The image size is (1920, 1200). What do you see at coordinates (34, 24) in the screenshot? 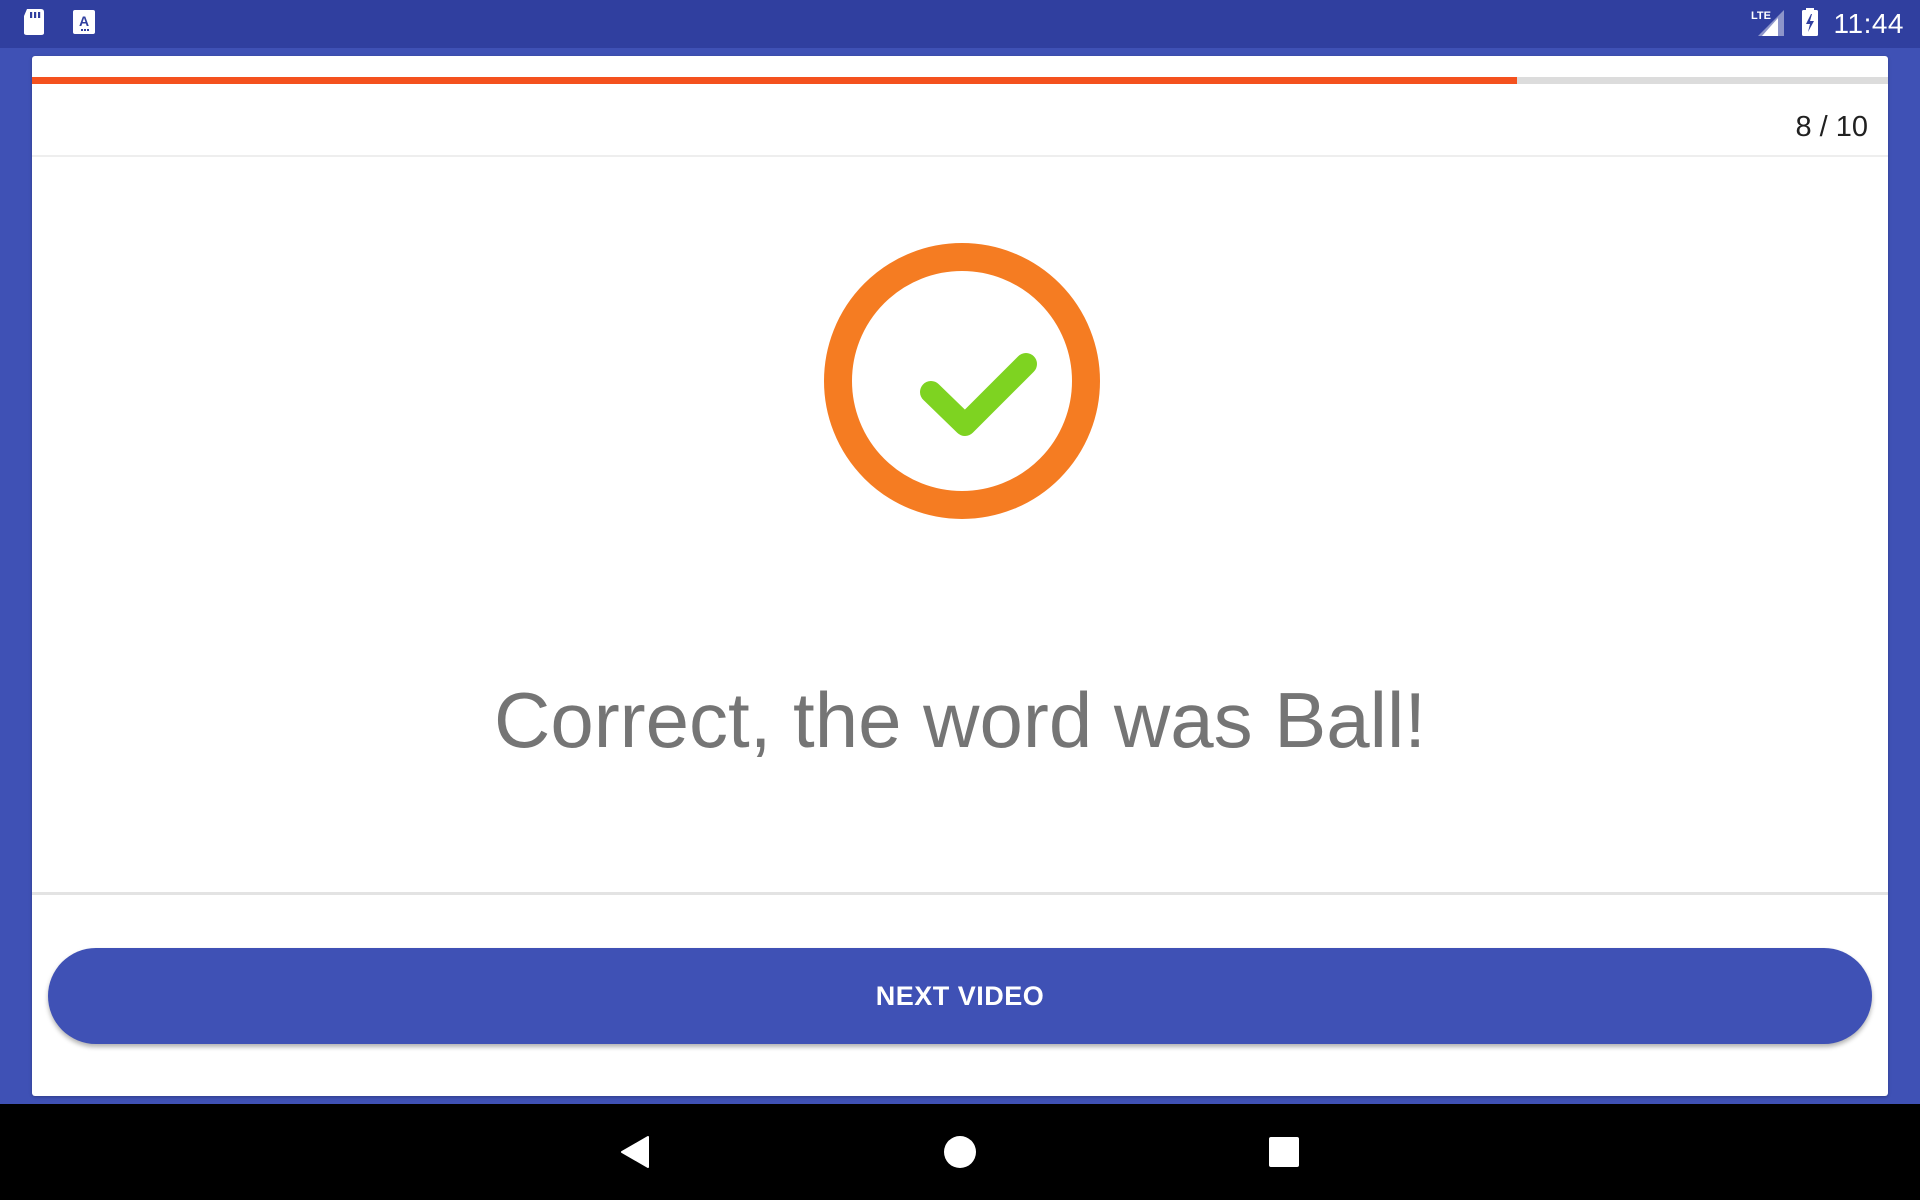
I see `sd-card-icon` at bounding box center [34, 24].